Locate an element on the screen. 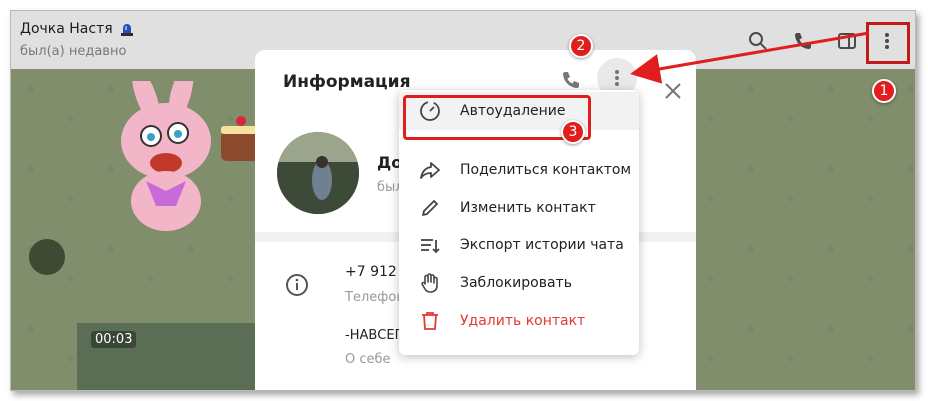 The image size is (928, 401). phone-label: Телефон is located at coordinates (375, 297).